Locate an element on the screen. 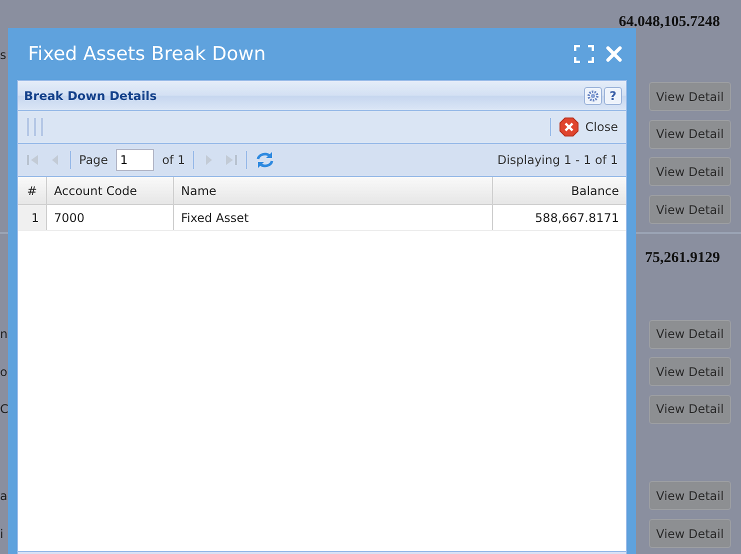 Image resolution: width=741 pixels, height=554 pixels. column-header: Account Code is located at coordinates (110, 190).